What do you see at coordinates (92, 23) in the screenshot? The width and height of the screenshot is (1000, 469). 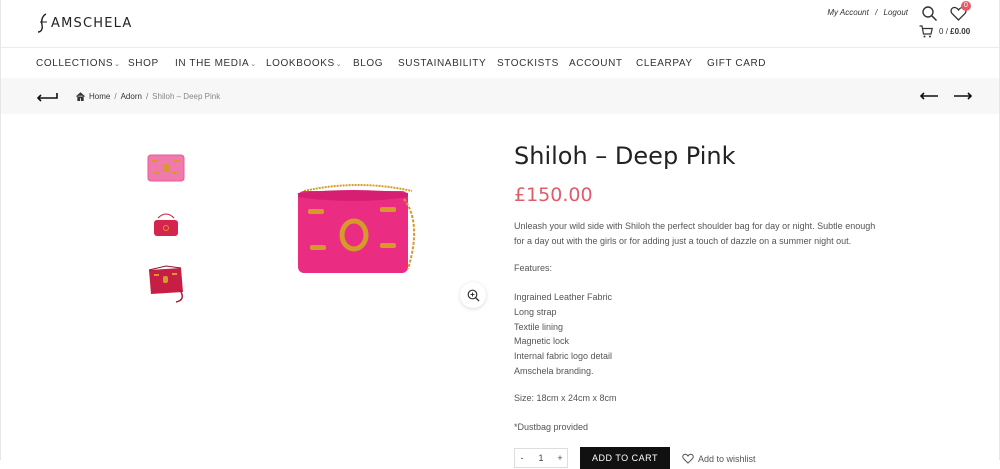 I see `brand-name: AMSCHELA` at bounding box center [92, 23].